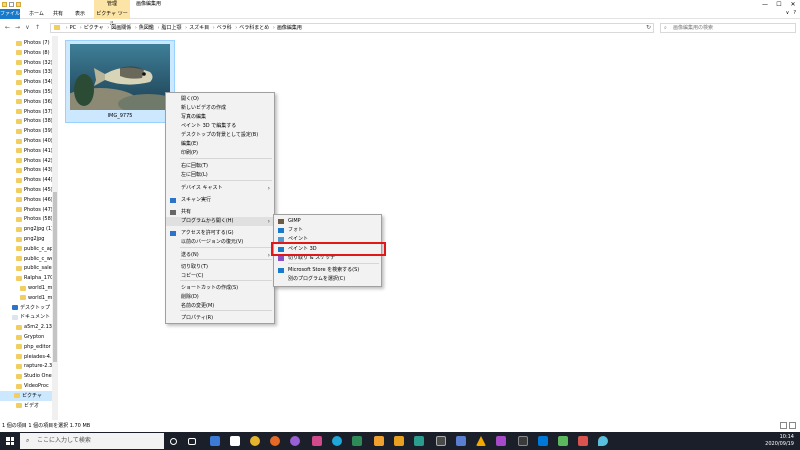 The height and width of the screenshot is (450, 800). Describe the element at coordinates (35, 259) in the screenshot. I see `nav-item: public_c_wc` at that location.